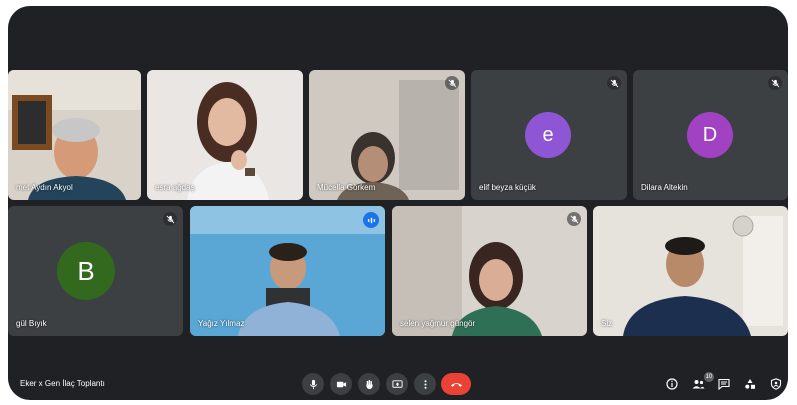 This screenshot has width=797, height=405. I want to click on participant-name: selen yağmur güngör, so click(438, 323).